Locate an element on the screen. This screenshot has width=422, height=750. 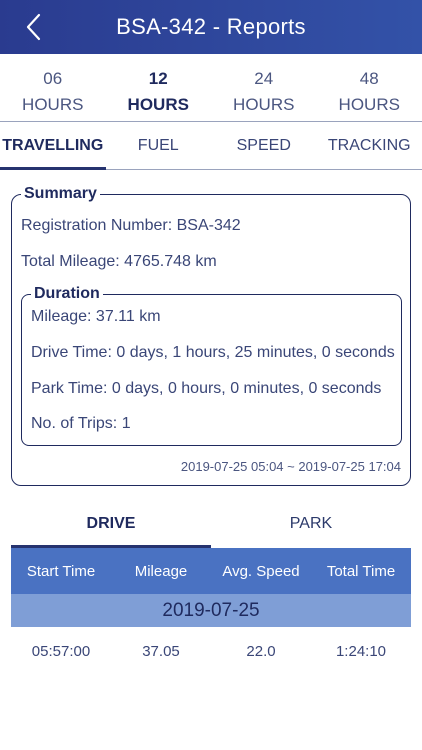
drive-park-tabs: DRIVE PARK is located at coordinates (211, 527).